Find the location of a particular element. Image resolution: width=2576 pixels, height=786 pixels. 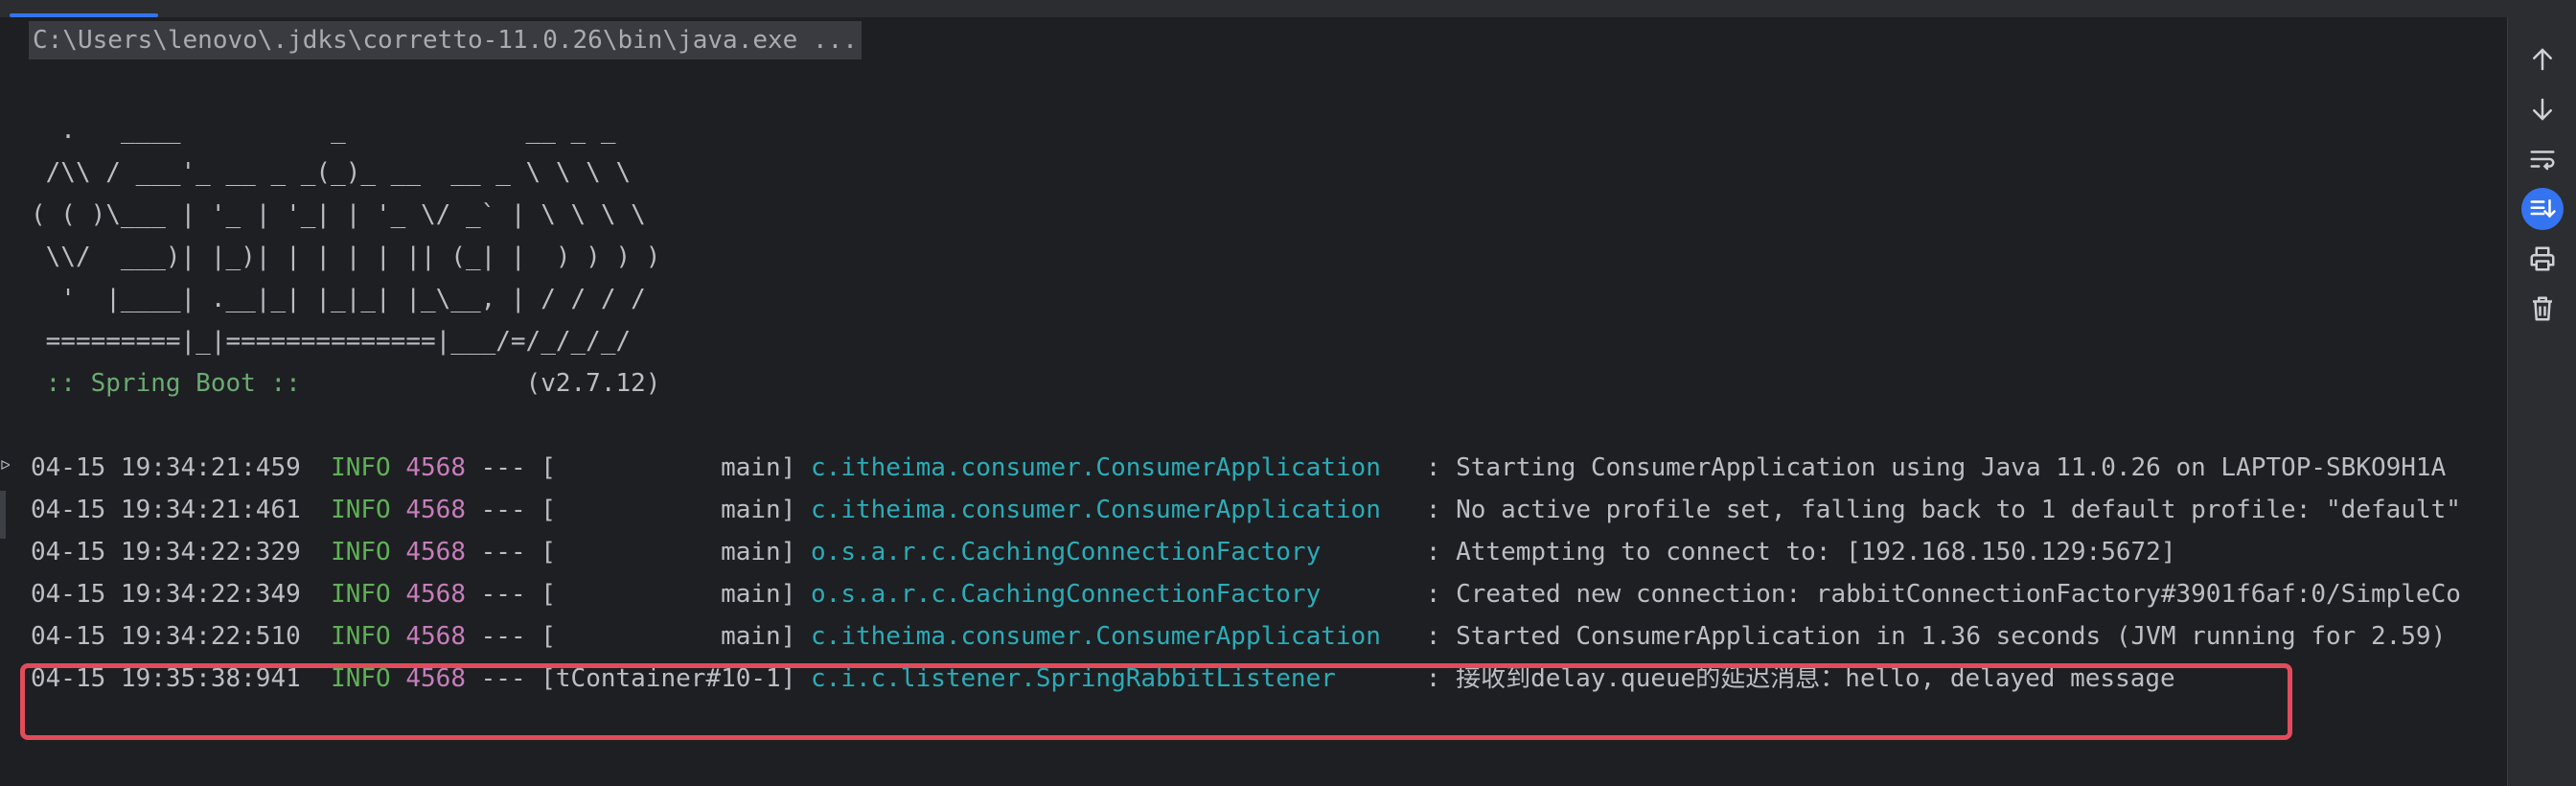

print-icon is located at coordinates (2542, 259).